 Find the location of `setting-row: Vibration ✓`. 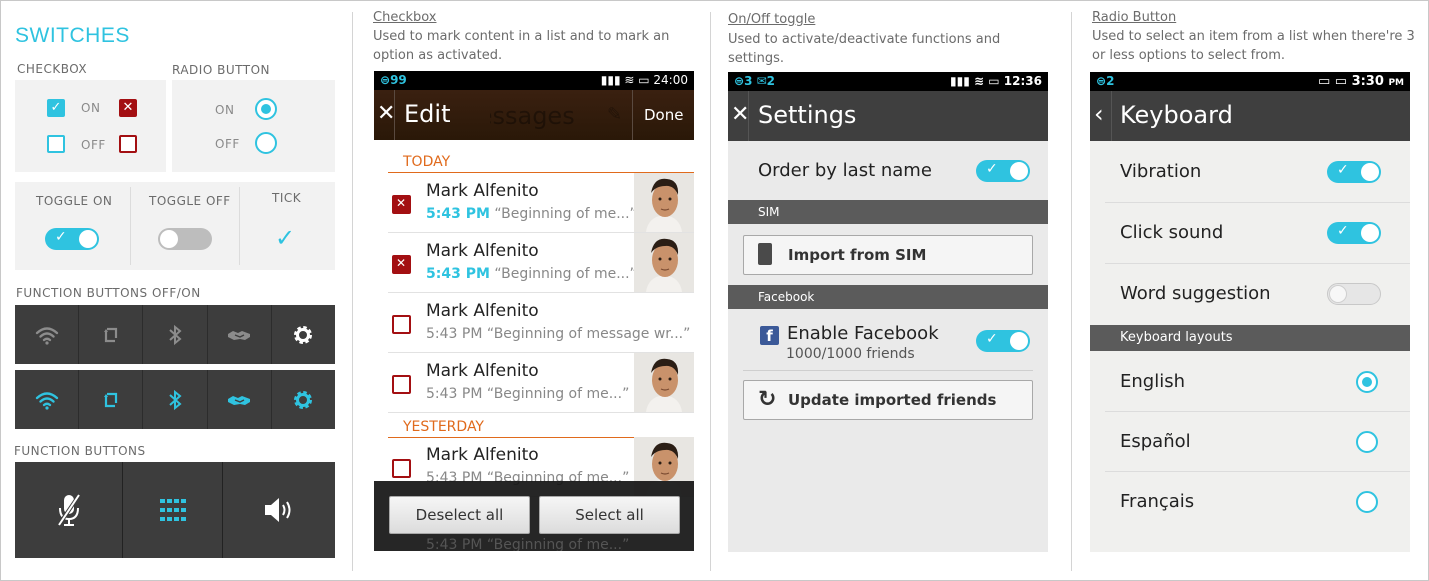

setting-row: Vibration ✓ is located at coordinates (1257, 172).